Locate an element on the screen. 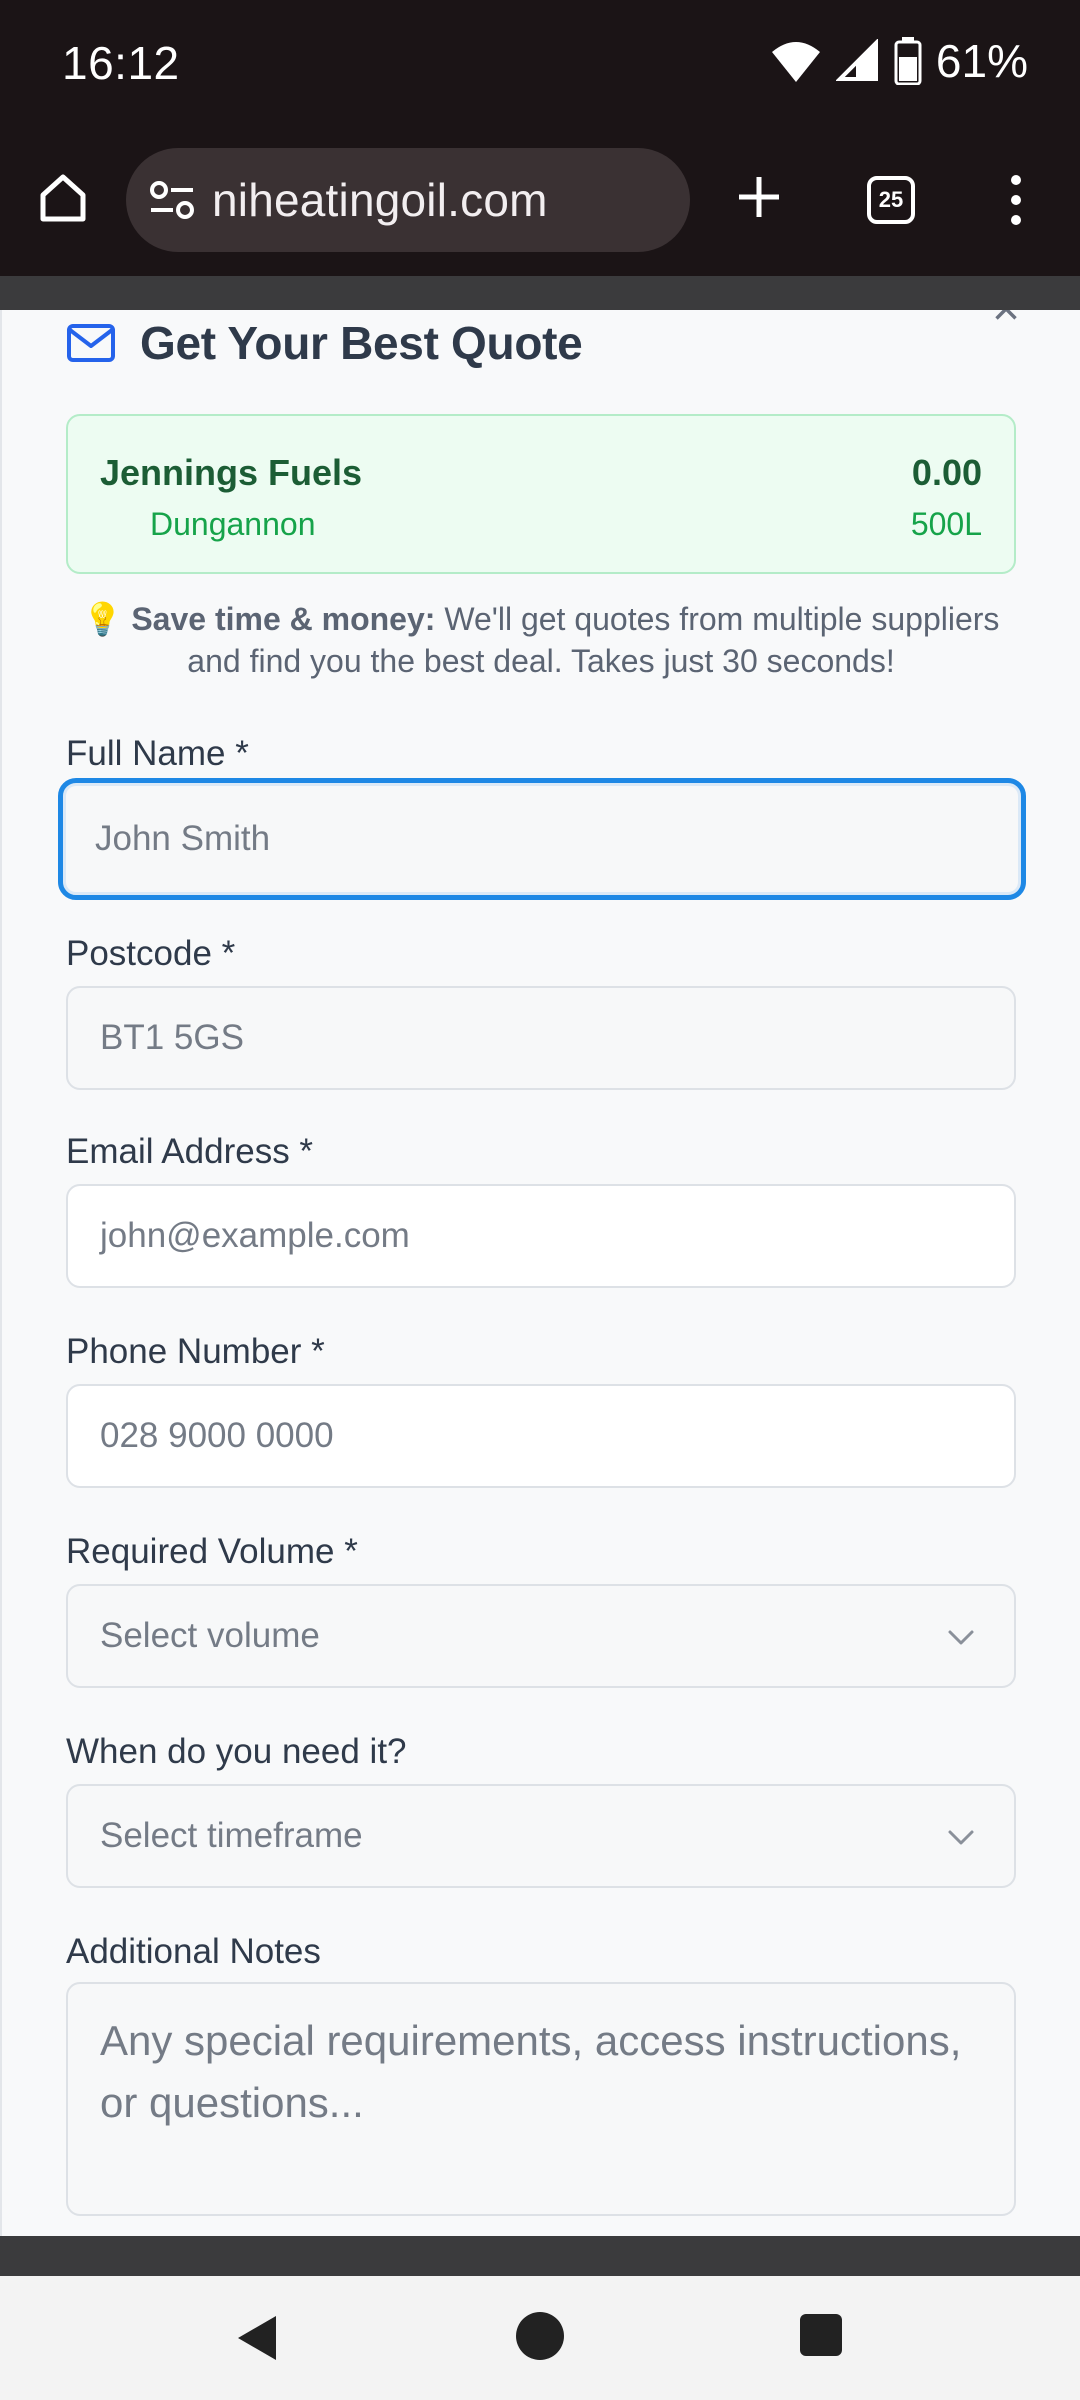  site-settings-icon is located at coordinates (172, 200).